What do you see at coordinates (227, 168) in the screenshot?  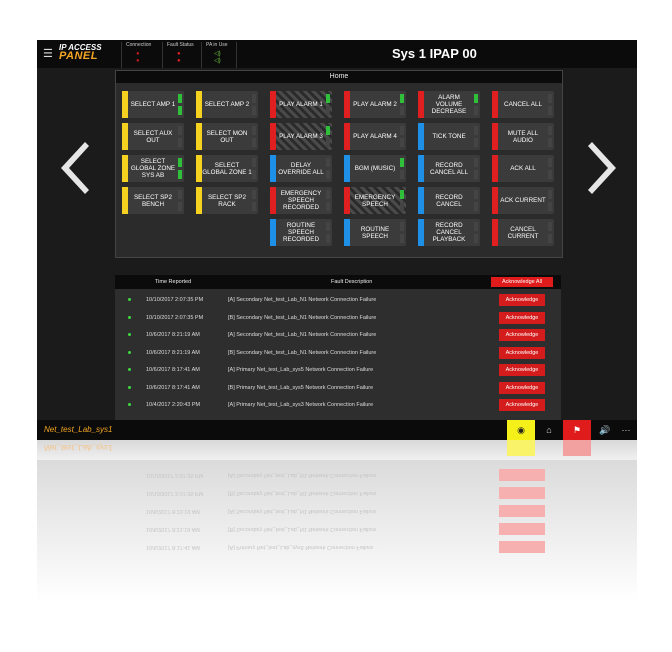 I see `panel-button: SELECT GLOBAL ZONE 1` at bounding box center [227, 168].